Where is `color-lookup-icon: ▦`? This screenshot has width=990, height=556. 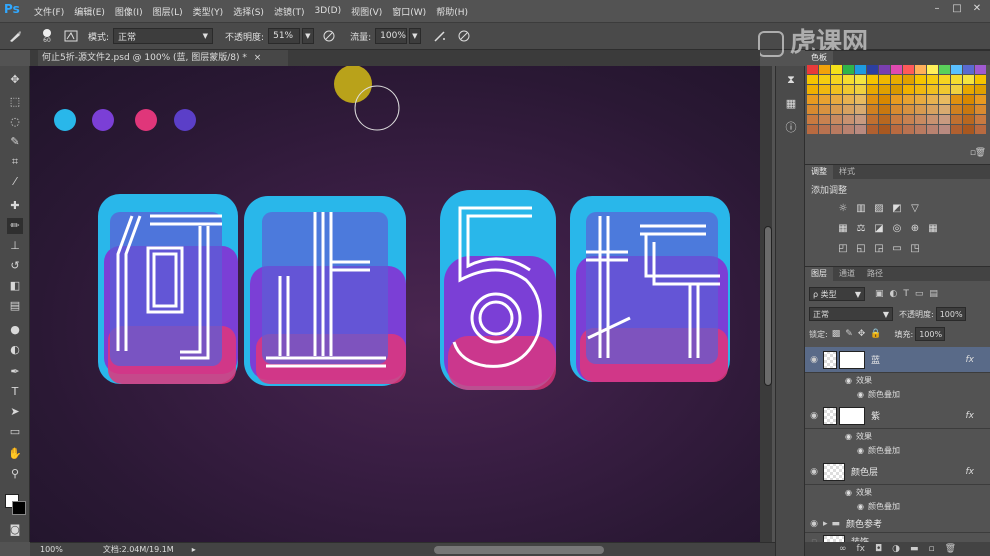 color-lookup-icon: ▦ is located at coordinates (933, 229).